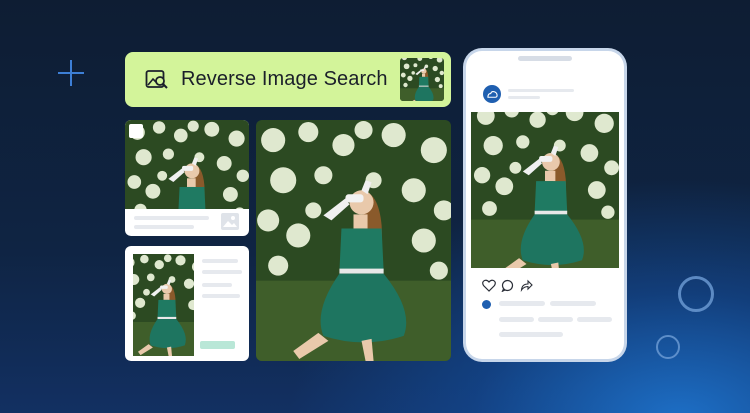  What do you see at coordinates (284, 79) in the screenshot?
I see `search-label: Reverse Image Search` at bounding box center [284, 79].